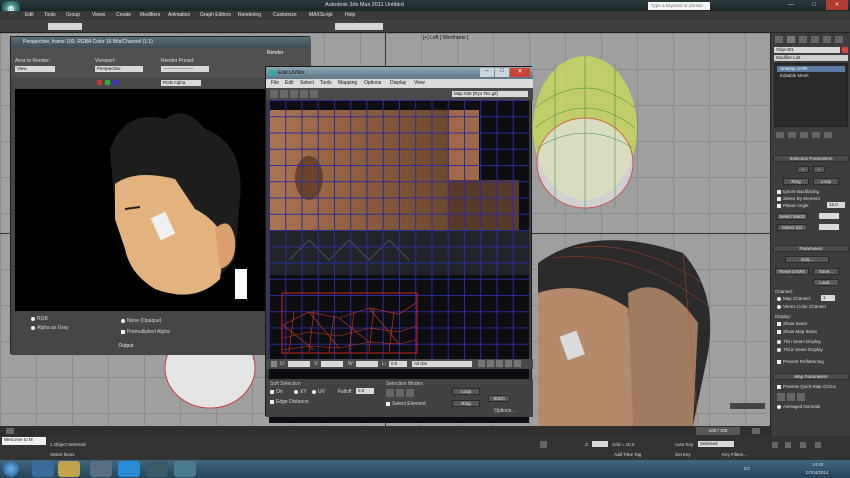 This screenshot has width=850, height=478. Describe the element at coordinates (372, 83) in the screenshot. I see `uvw-menu-options: Options` at that location.